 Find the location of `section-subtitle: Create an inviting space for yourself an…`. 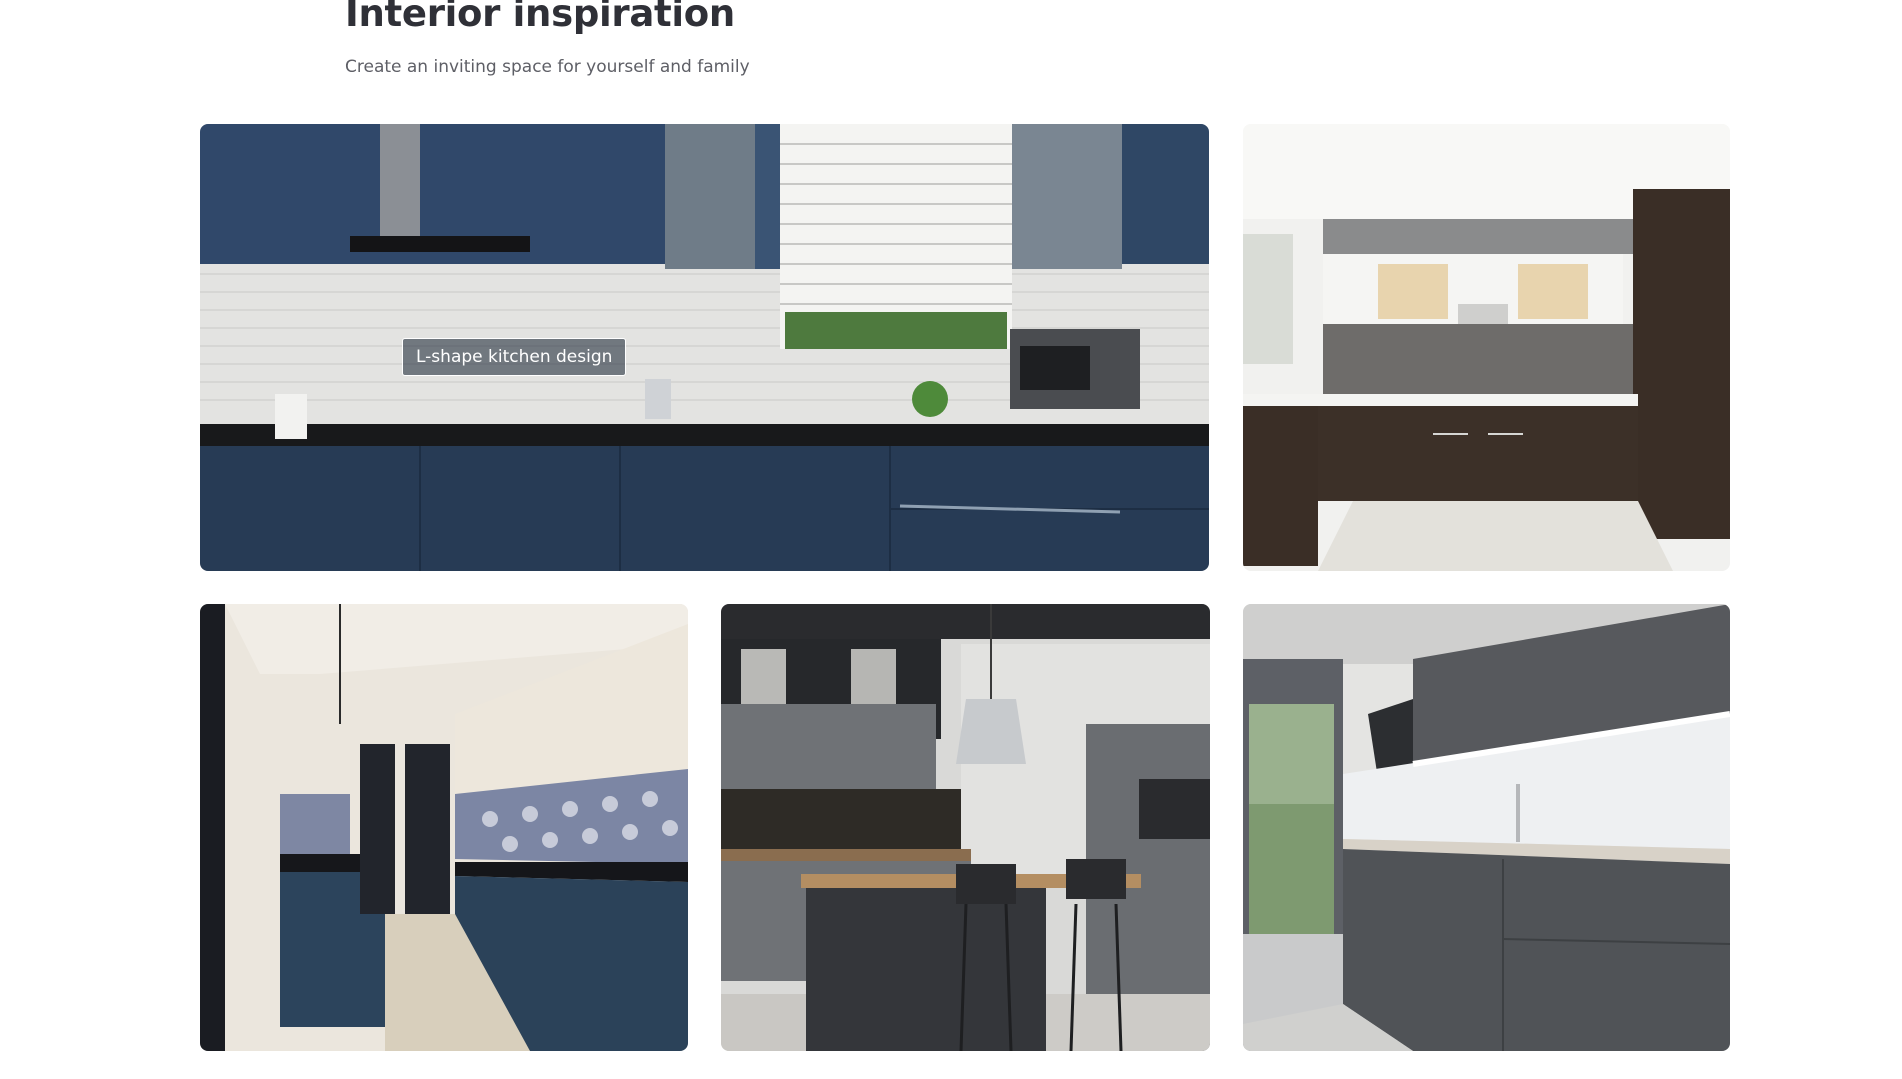

section-subtitle: Create an inviting space for yourself an… is located at coordinates (547, 67).